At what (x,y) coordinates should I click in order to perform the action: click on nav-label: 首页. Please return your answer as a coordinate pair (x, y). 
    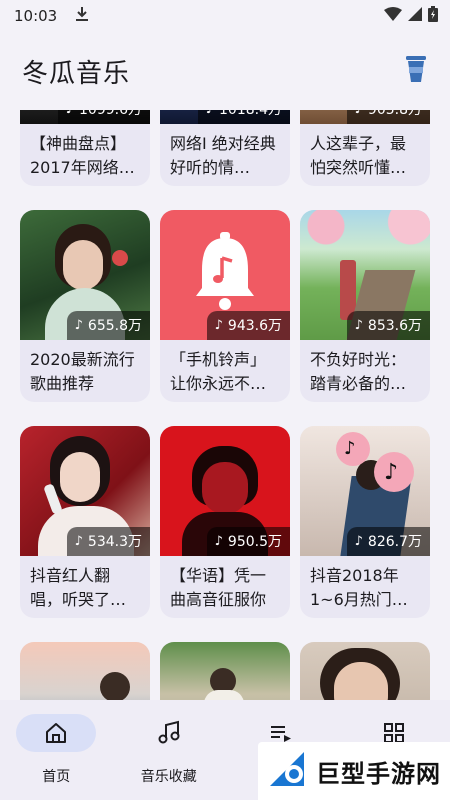
    Looking at the image, I should click on (56, 777).